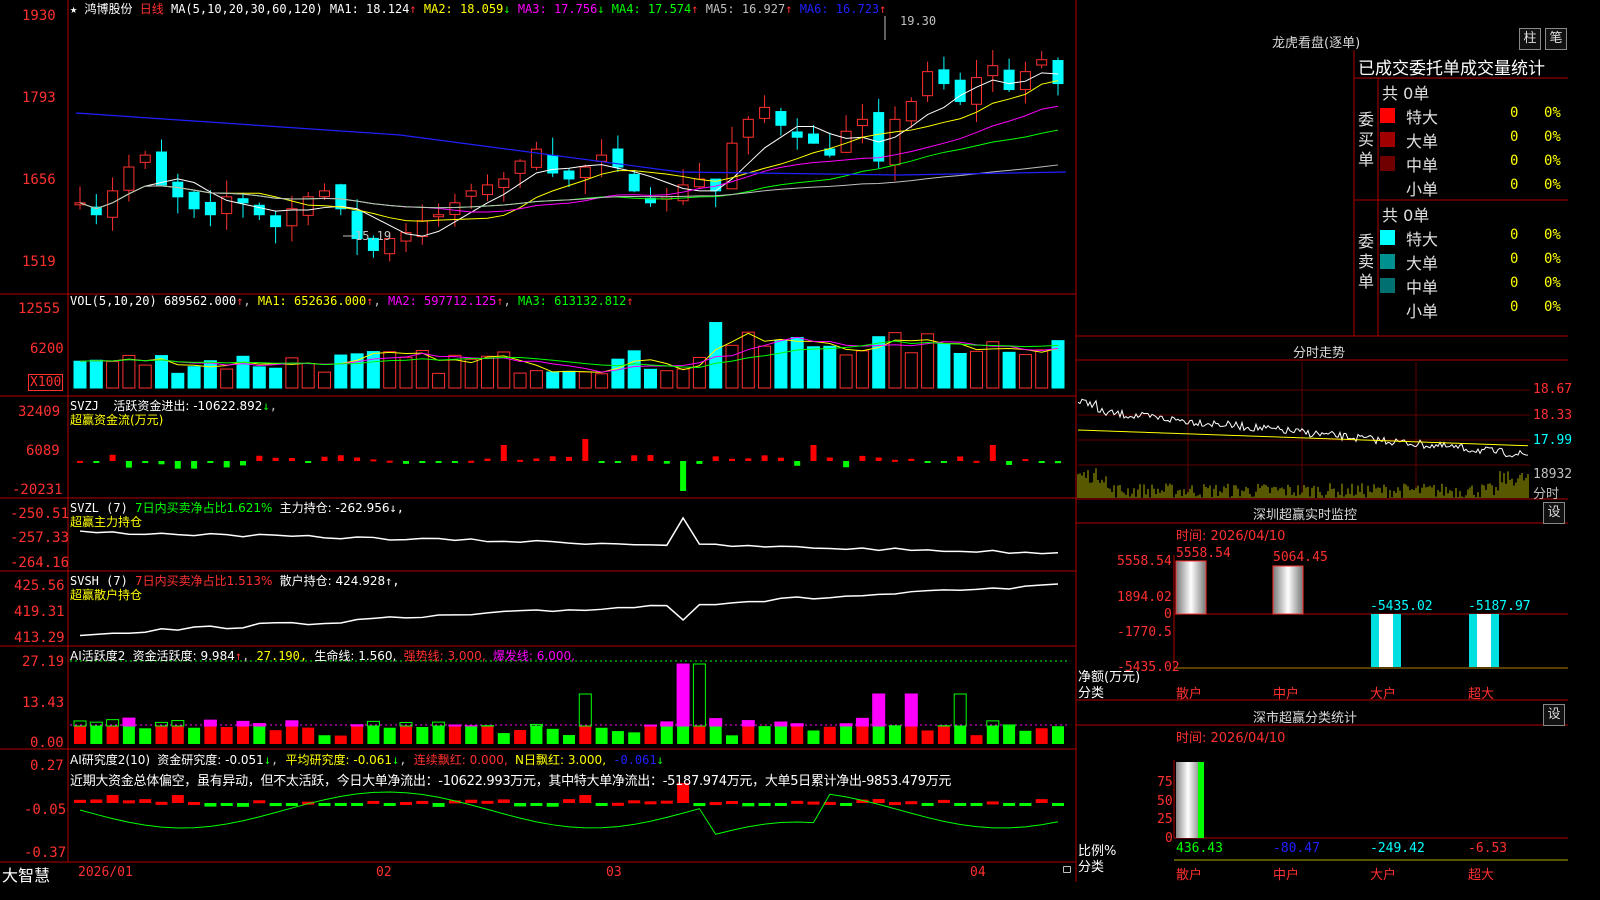 The height and width of the screenshot is (900, 1600). What do you see at coordinates (1451, 66) in the screenshot?
I see `dragon-tabs: 已成交委托单成交量统计` at bounding box center [1451, 66].